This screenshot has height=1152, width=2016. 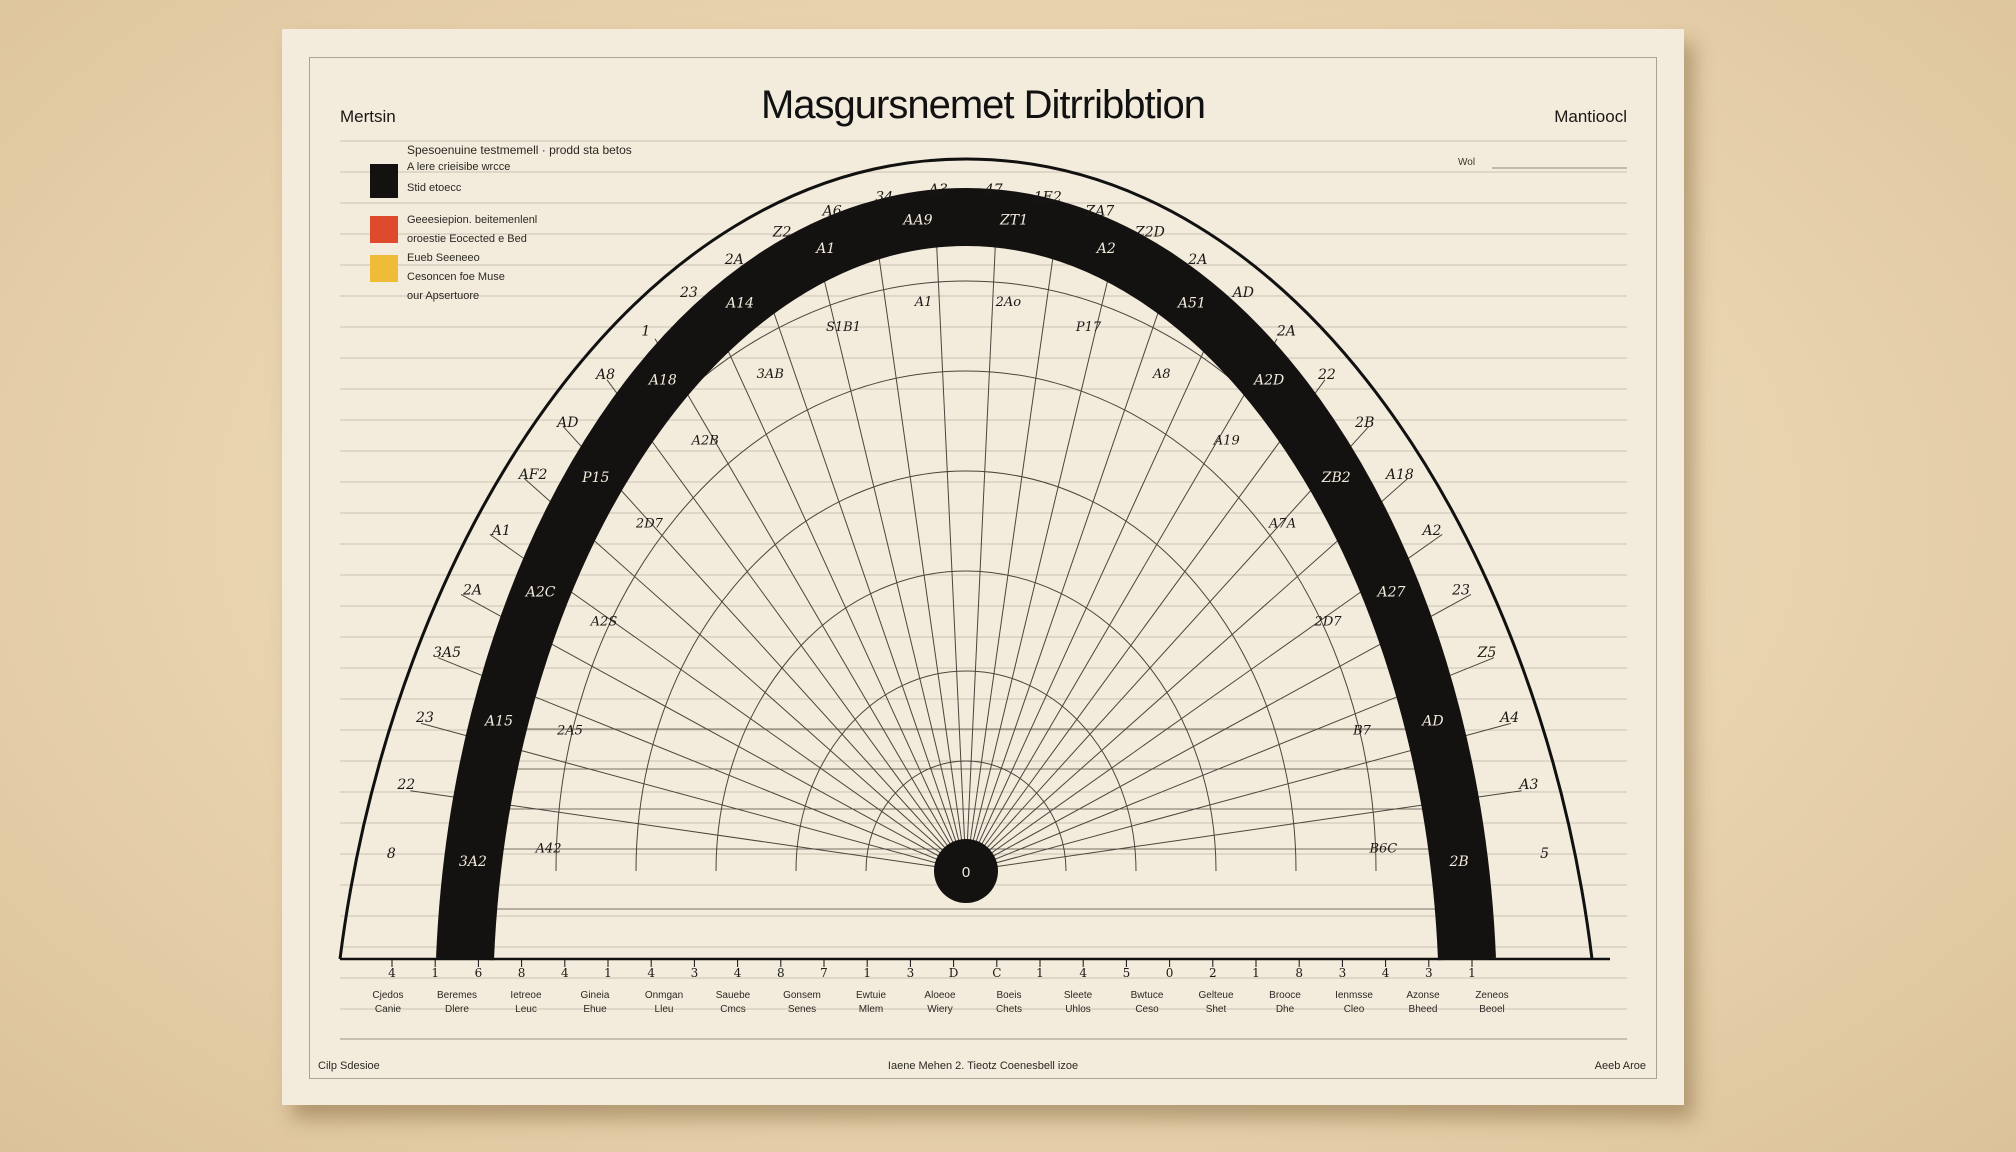 What do you see at coordinates (1467, 162) in the screenshot?
I see `right-field-label: Wol` at bounding box center [1467, 162].